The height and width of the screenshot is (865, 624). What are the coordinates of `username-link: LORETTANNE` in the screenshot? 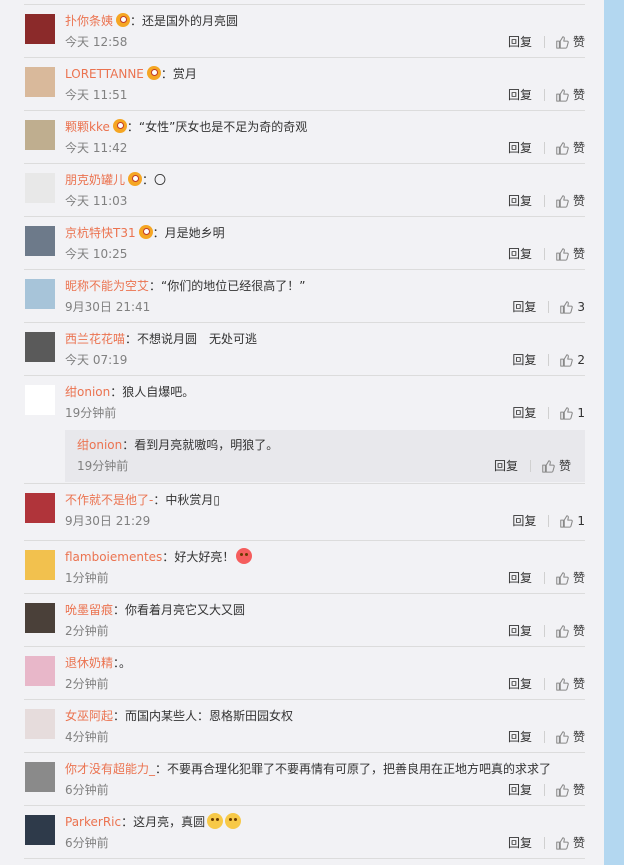 It's located at (104, 74).